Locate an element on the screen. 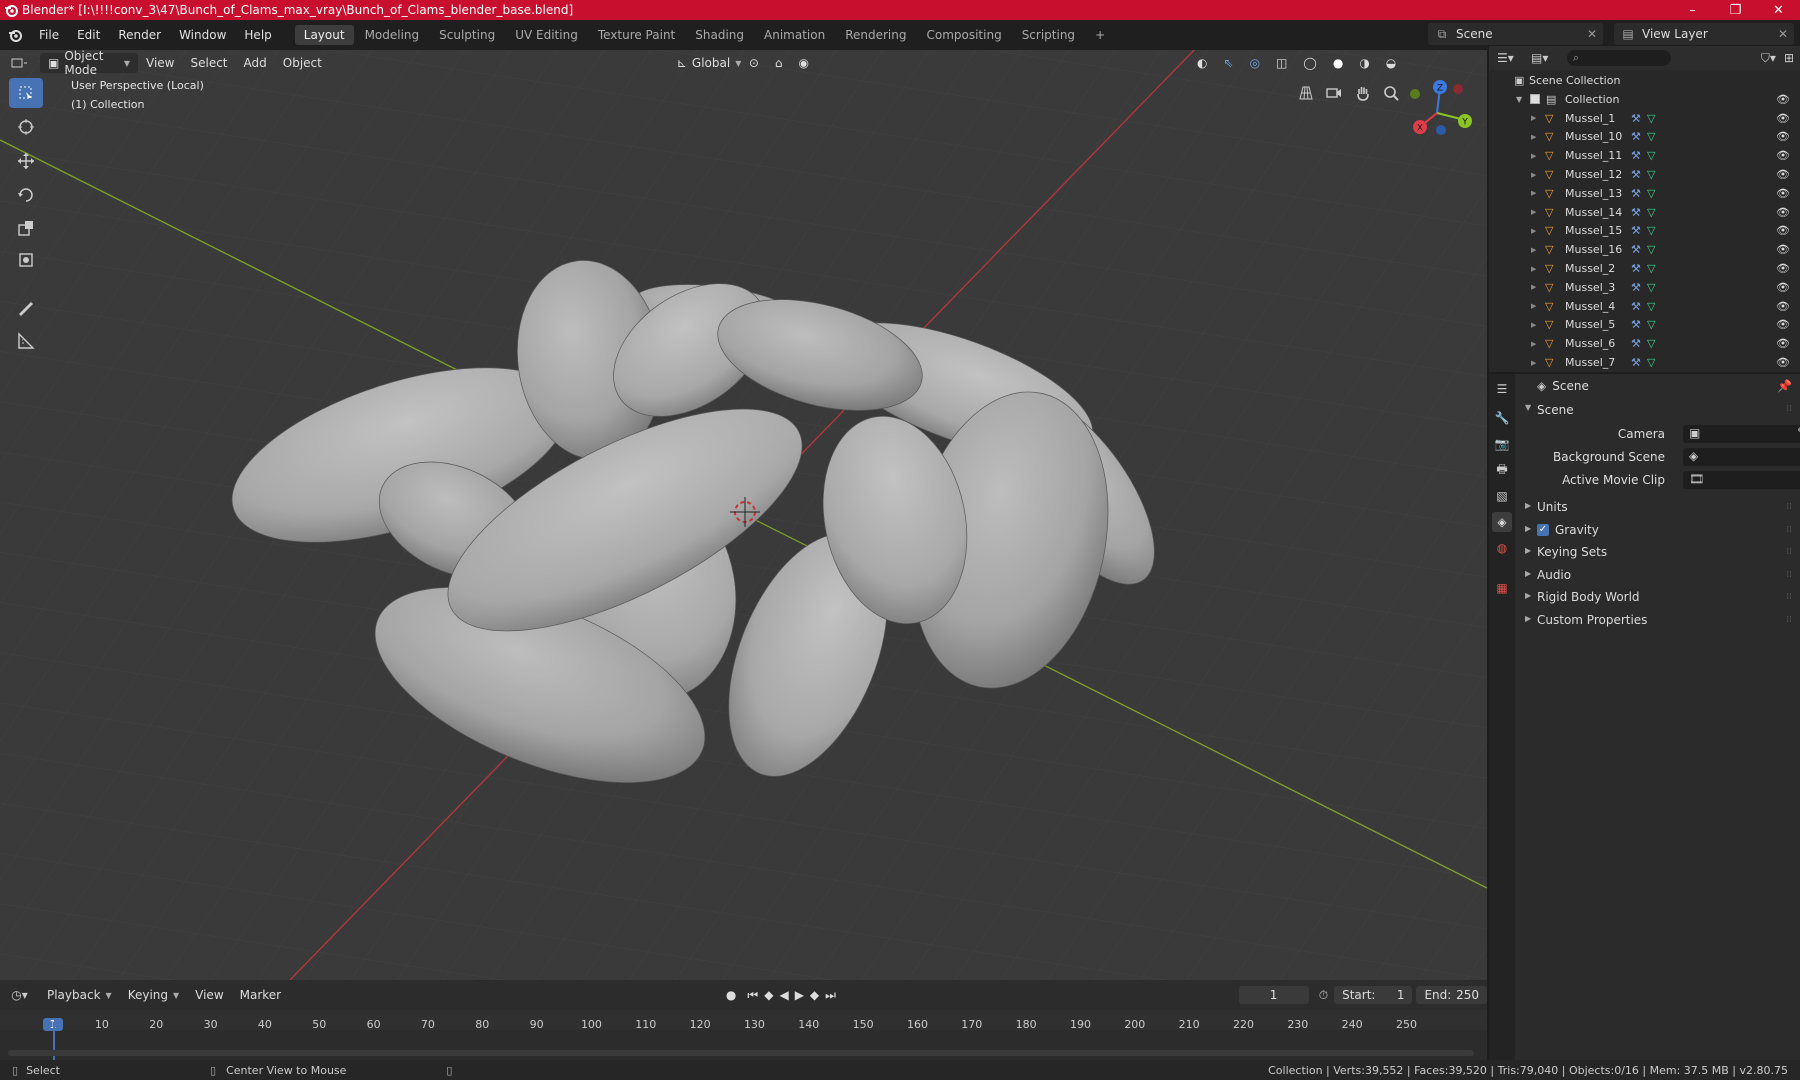 The height and width of the screenshot is (1080, 1800). outliner-object-row: ▶ ▽ Mussel_13 ⚒ ▽ 👁 is located at coordinates (1644, 193).